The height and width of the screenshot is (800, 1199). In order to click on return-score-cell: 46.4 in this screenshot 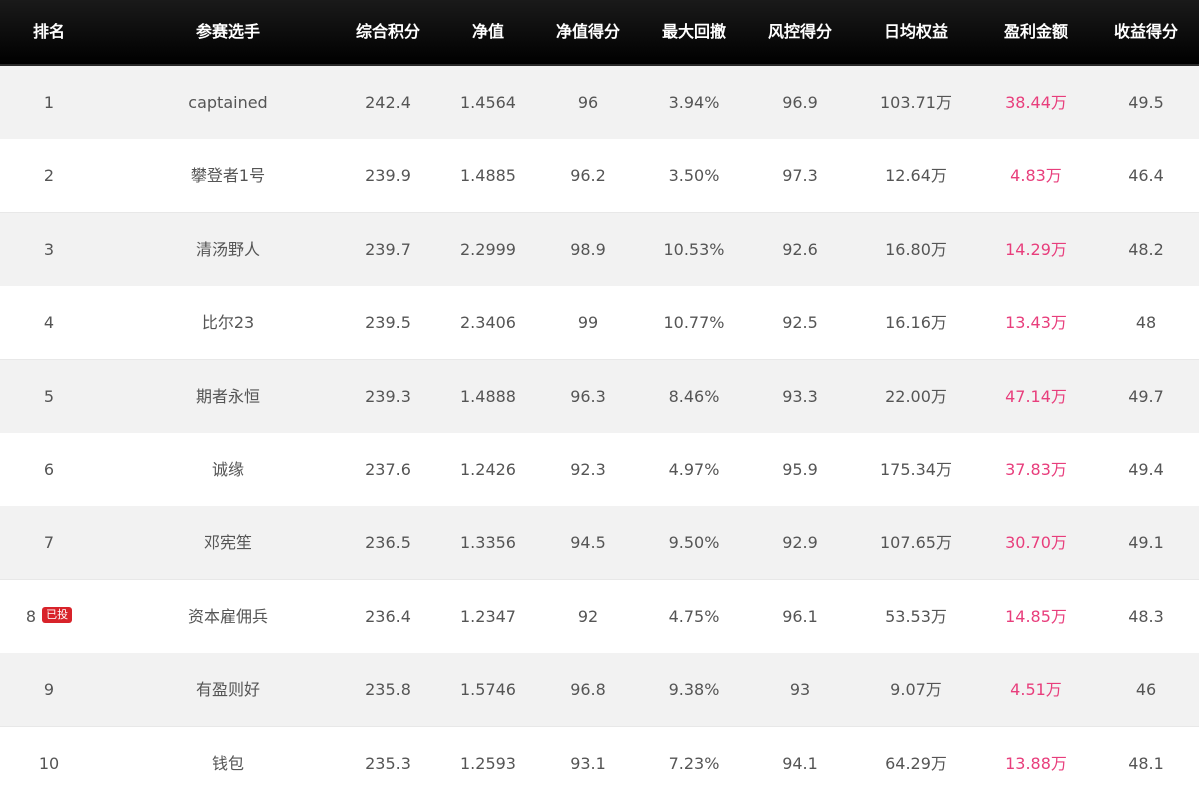, I will do `click(1146, 175)`.